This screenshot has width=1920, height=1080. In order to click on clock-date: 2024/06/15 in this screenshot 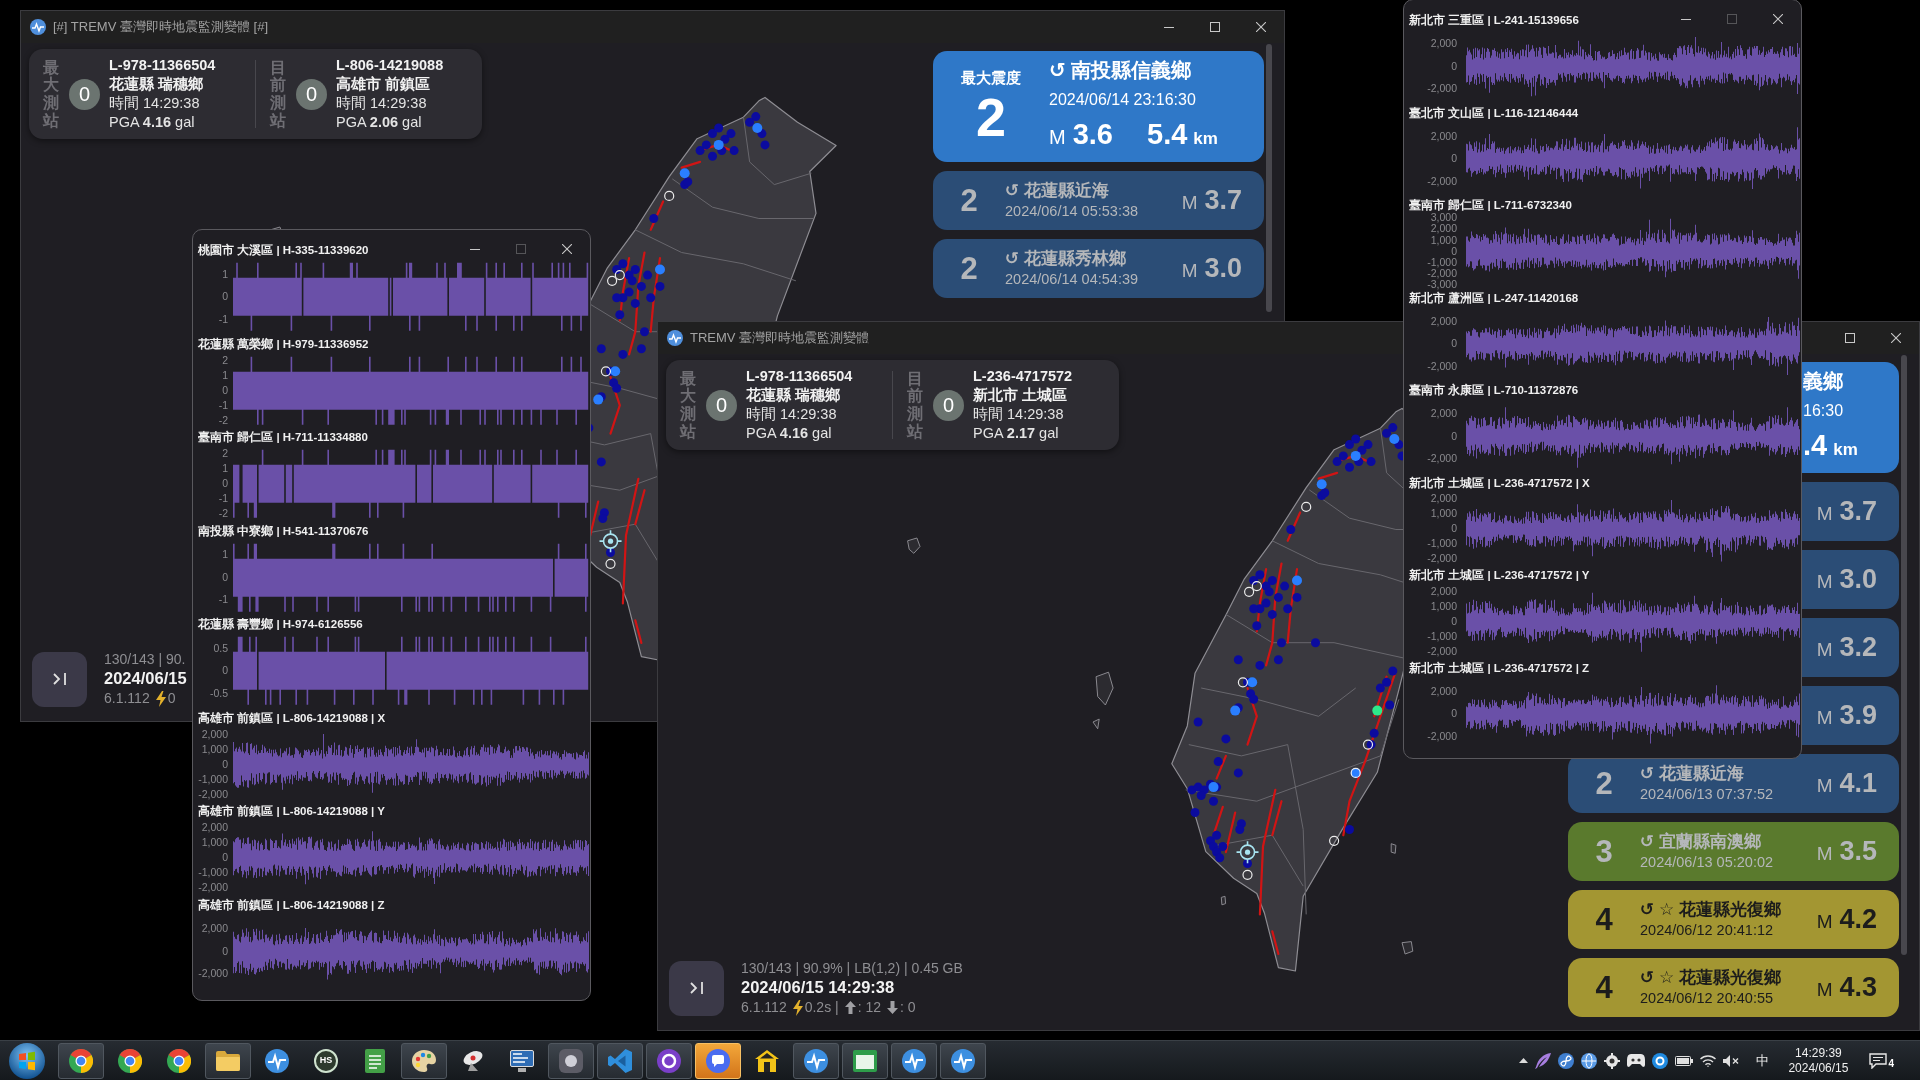, I will do `click(1818, 1068)`.